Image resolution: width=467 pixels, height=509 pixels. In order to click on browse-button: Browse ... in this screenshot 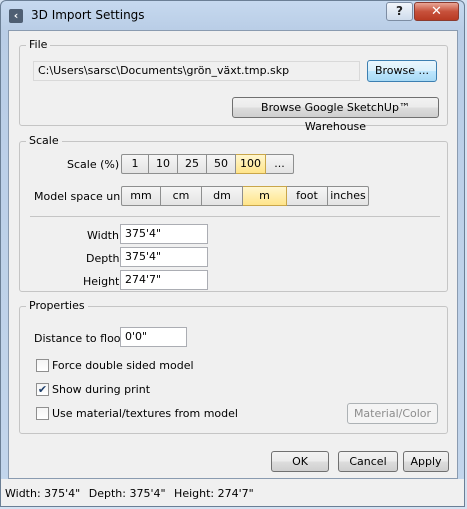, I will do `click(402, 71)`.